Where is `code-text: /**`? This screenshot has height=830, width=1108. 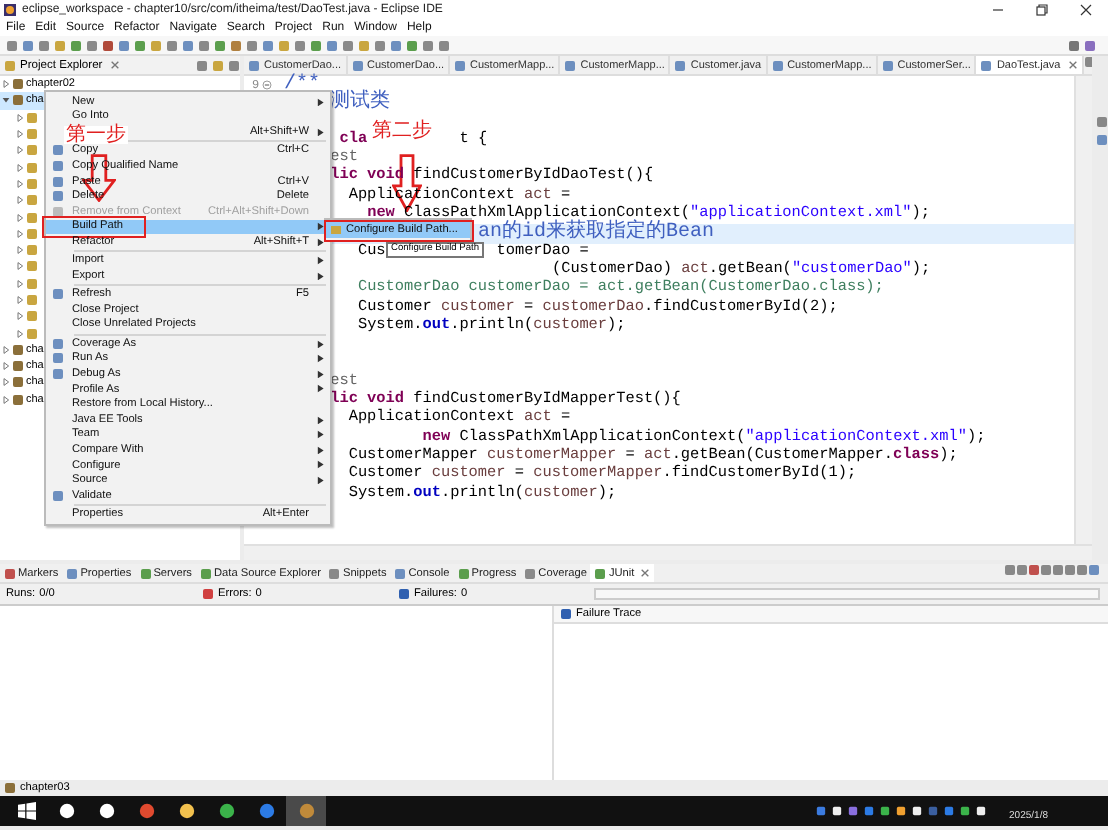 code-text: /** is located at coordinates (302, 85).